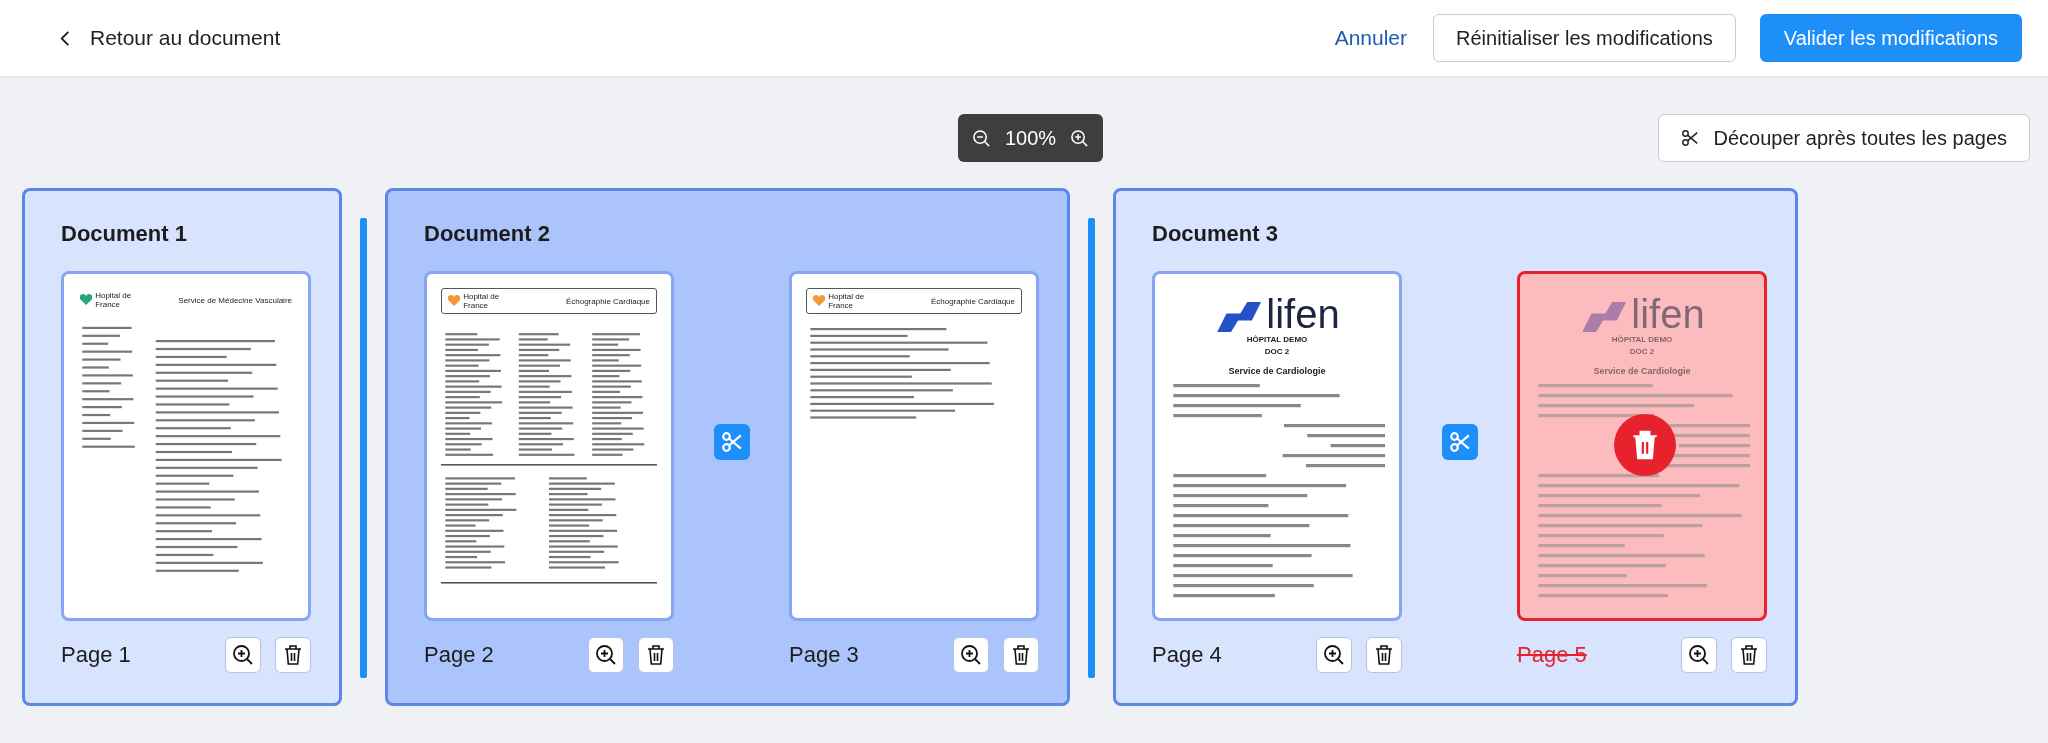 The width and height of the screenshot is (2048, 743). I want to click on document-title: Document 1, so click(124, 234).